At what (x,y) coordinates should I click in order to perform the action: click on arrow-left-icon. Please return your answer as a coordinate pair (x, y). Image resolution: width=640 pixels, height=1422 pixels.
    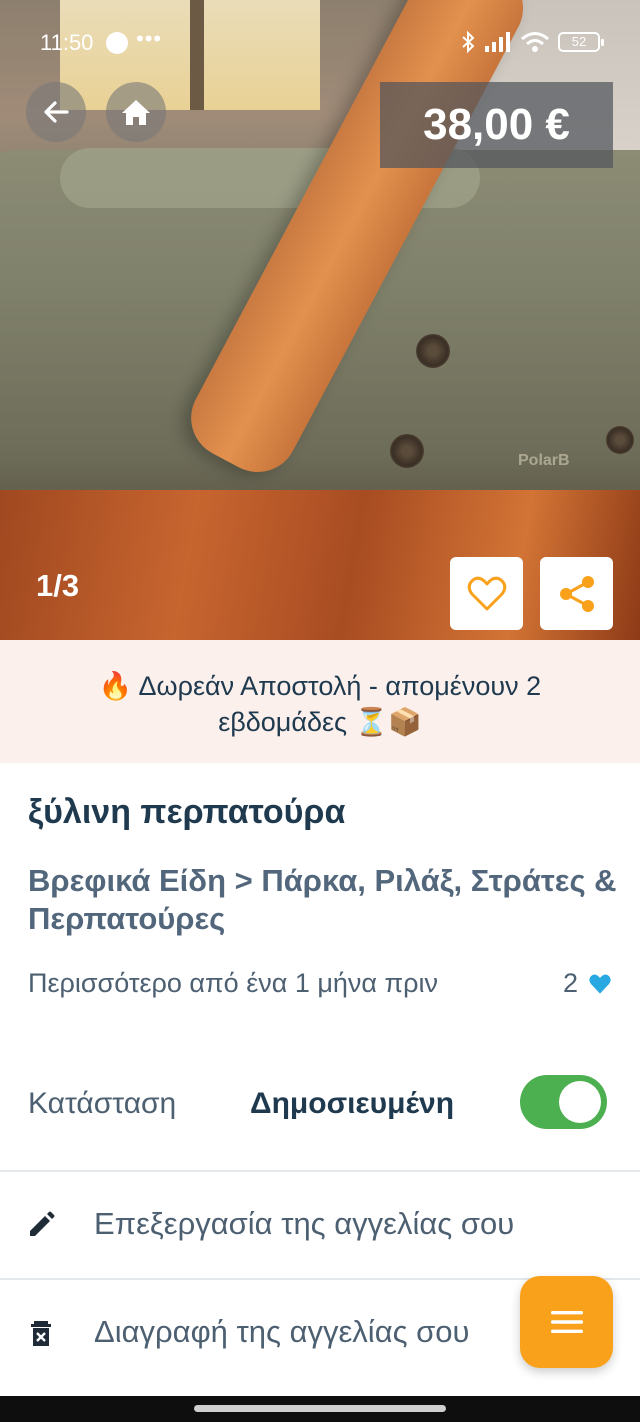
    Looking at the image, I should click on (56, 112).